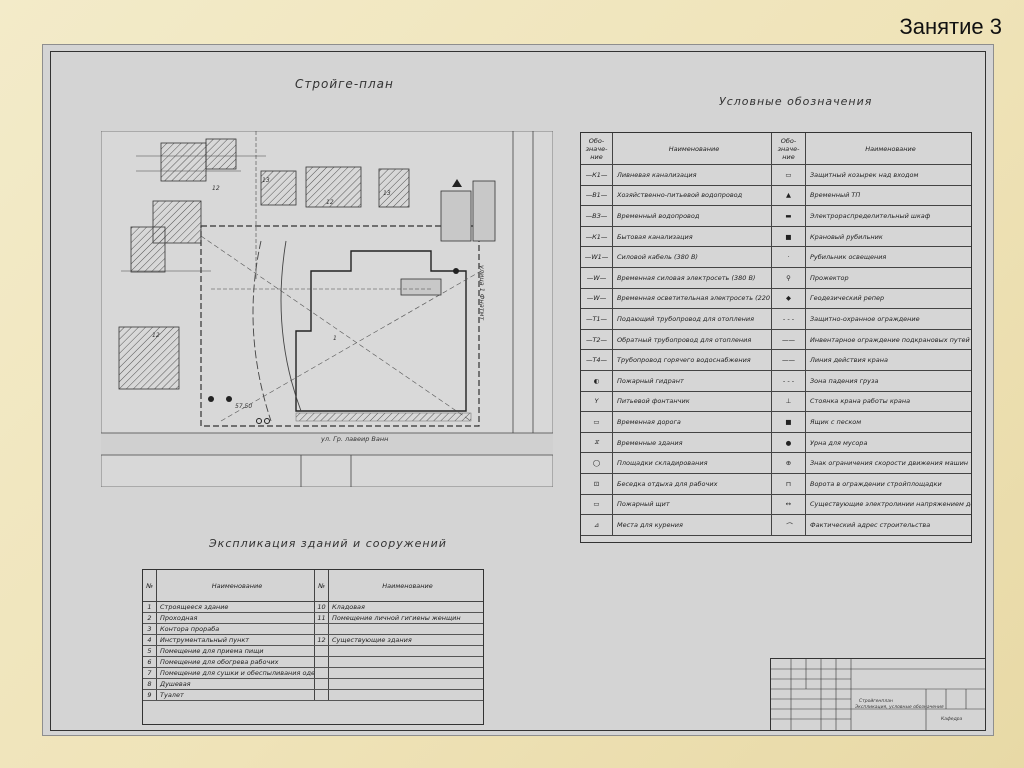 Image resolution: width=1024 pixels, height=768 pixels. Describe the element at coordinates (848, 257) in the screenshot. I see `legend-name: Рубильник освещения` at that location.